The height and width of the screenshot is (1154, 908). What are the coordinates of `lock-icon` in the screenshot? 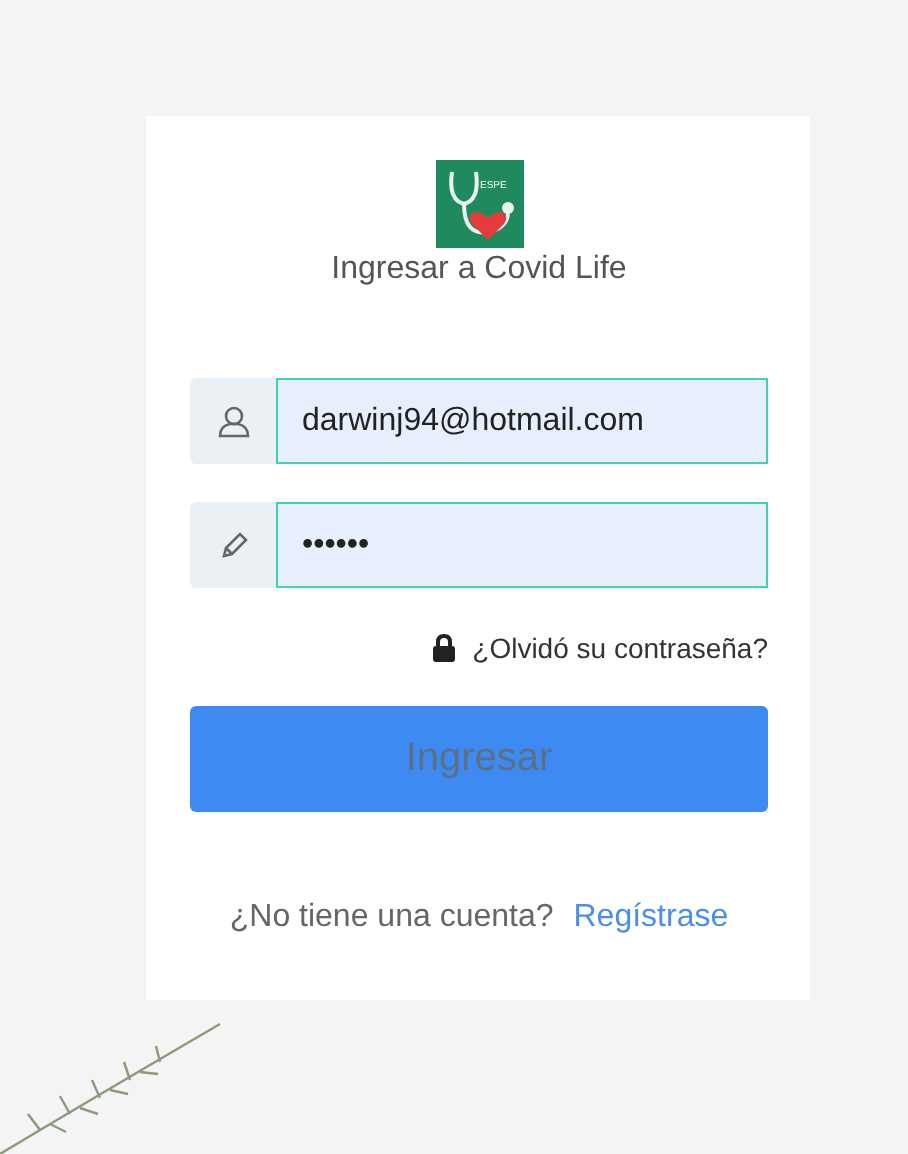 It's located at (444, 648).